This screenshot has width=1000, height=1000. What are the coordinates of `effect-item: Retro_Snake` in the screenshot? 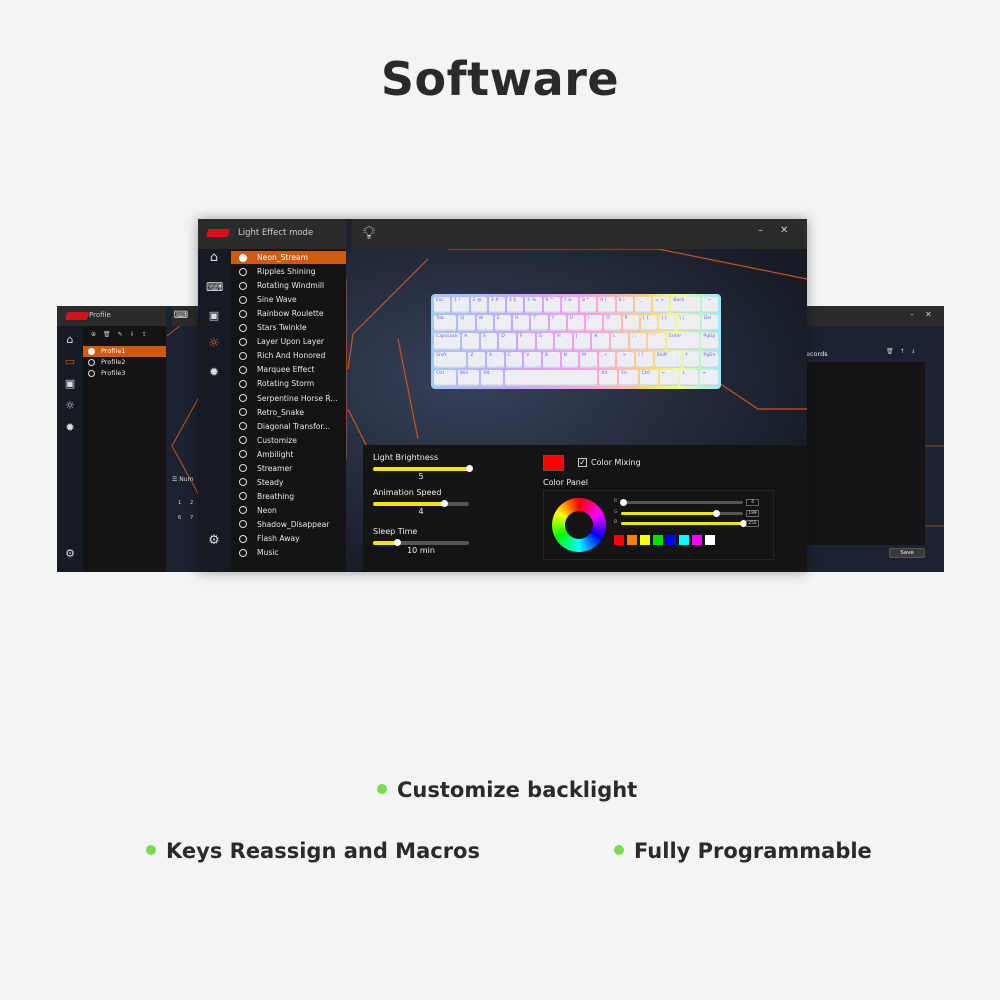 It's located at (288, 412).